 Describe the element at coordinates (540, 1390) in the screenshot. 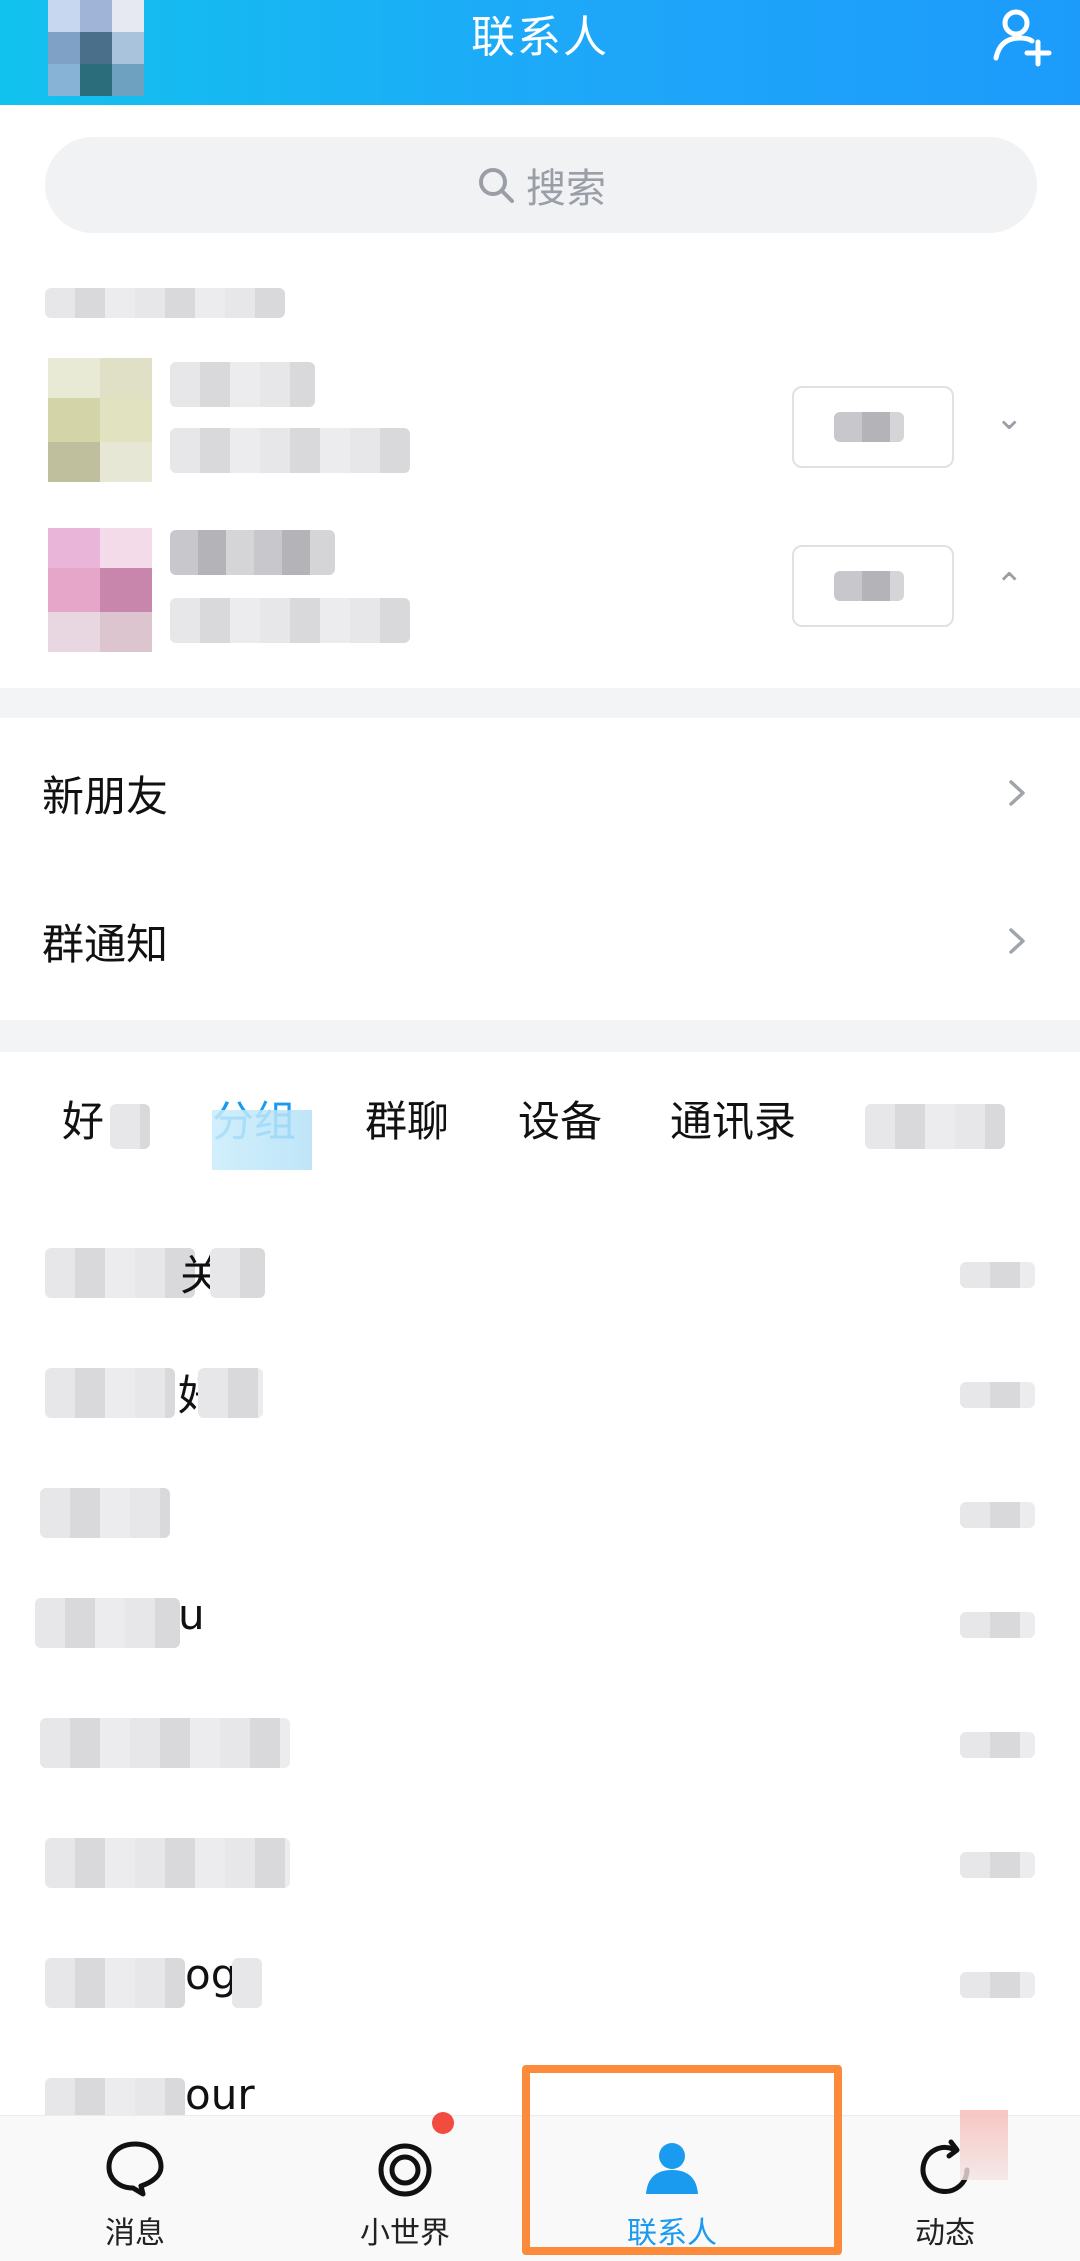

I see `list-item: 好` at that location.